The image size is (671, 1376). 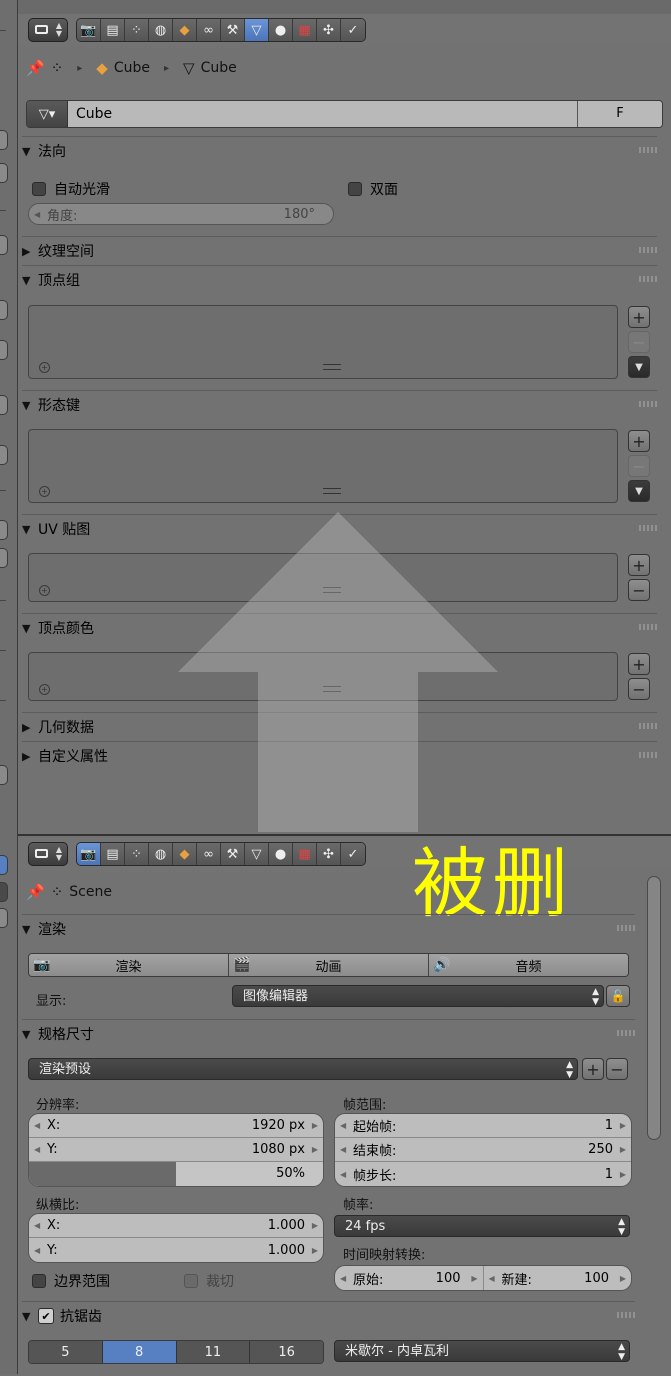 What do you see at coordinates (328, 1315) in the screenshot?
I see `panel-antialiasing-header: ▼ ✔ 抗锯齿` at bounding box center [328, 1315].